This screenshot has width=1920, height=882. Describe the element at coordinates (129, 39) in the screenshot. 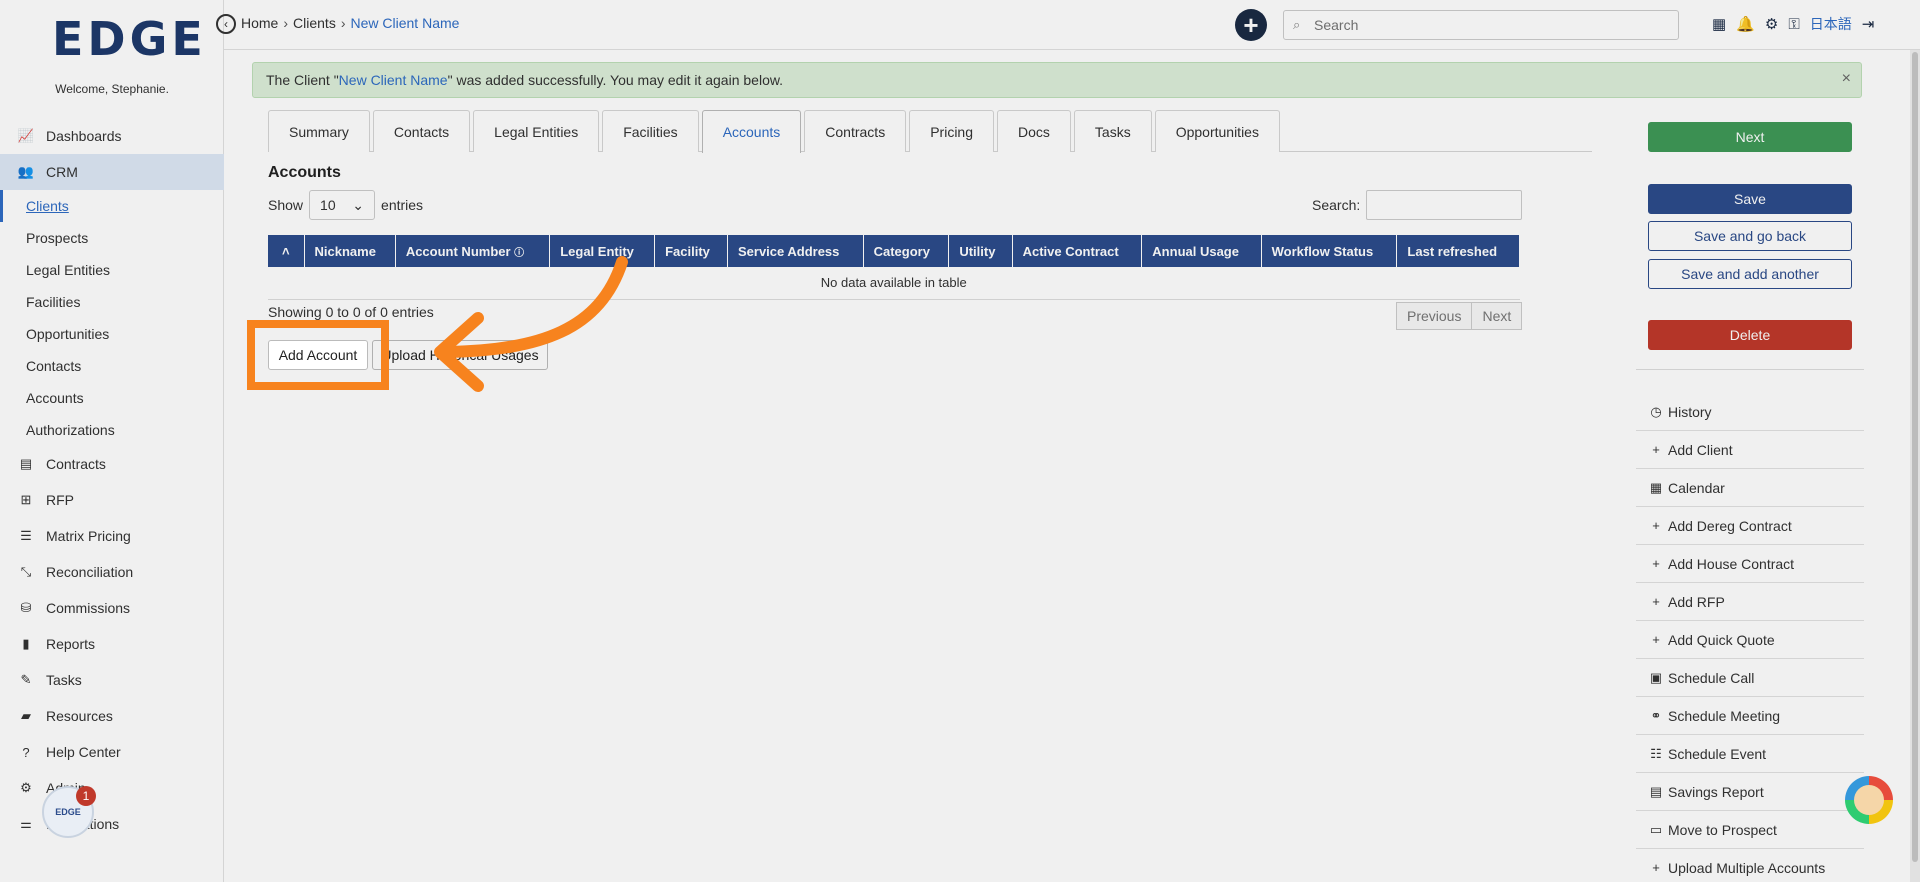

I see `edge-logo: EDGE` at that location.